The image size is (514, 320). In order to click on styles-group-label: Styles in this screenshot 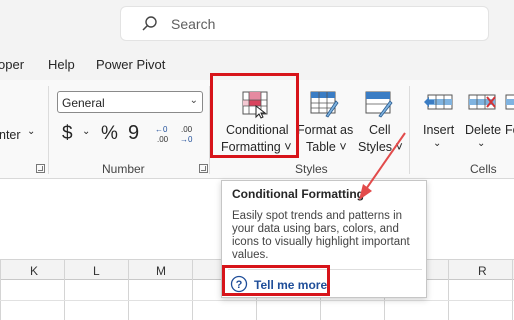, I will do `click(311, 169)`.